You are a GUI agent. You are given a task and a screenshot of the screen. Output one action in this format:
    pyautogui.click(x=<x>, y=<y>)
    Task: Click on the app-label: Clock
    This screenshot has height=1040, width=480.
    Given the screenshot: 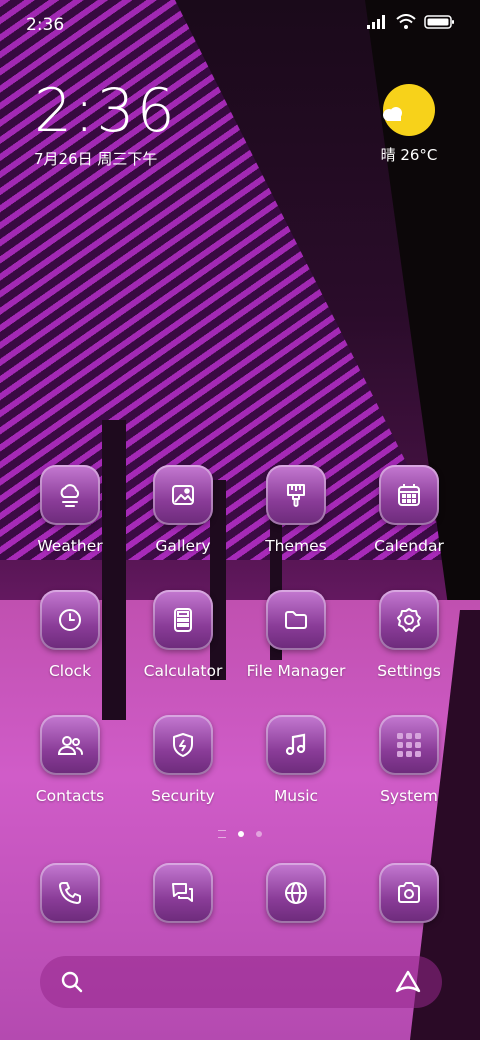 What is the action you would take?
    pyautogui.click(x=70, y=671)
    